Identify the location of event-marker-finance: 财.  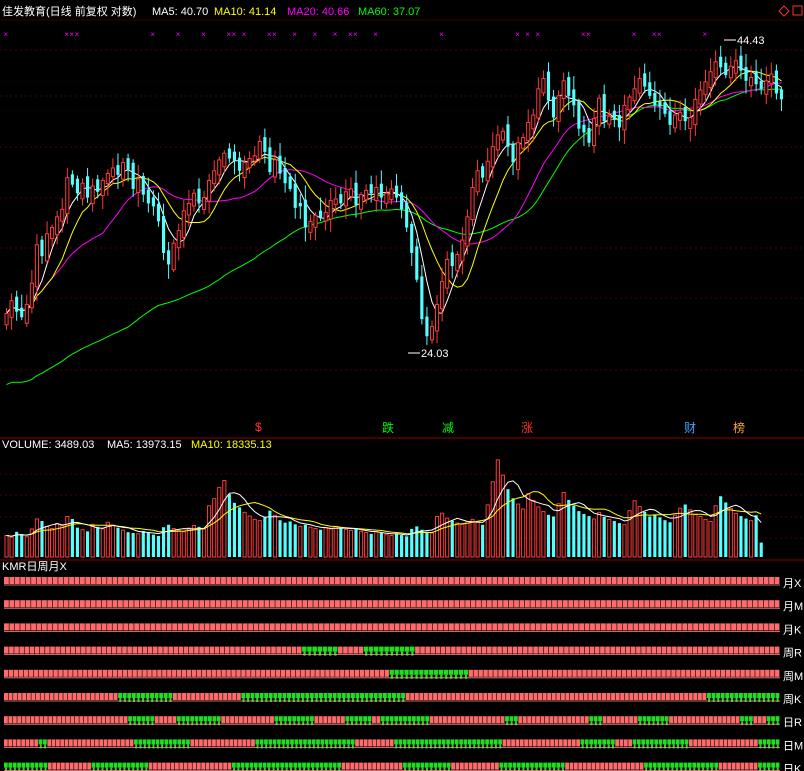
(690, 428).